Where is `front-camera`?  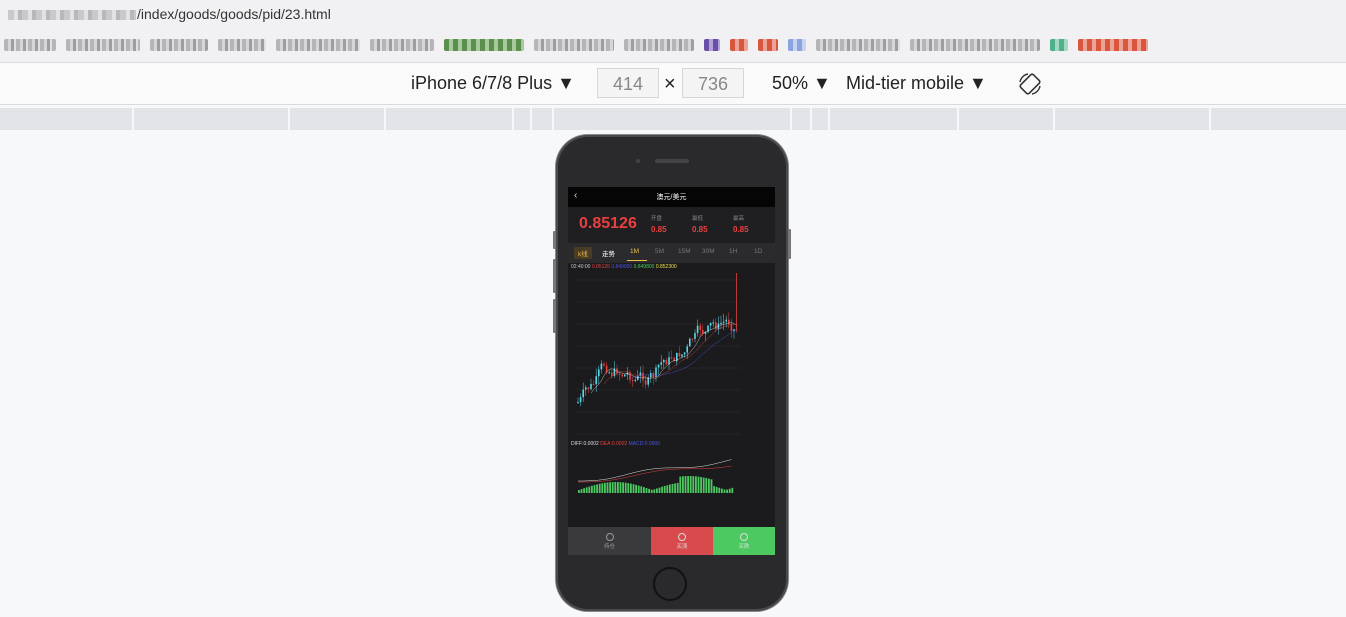
front-camera is located at coordinates (638, 161).